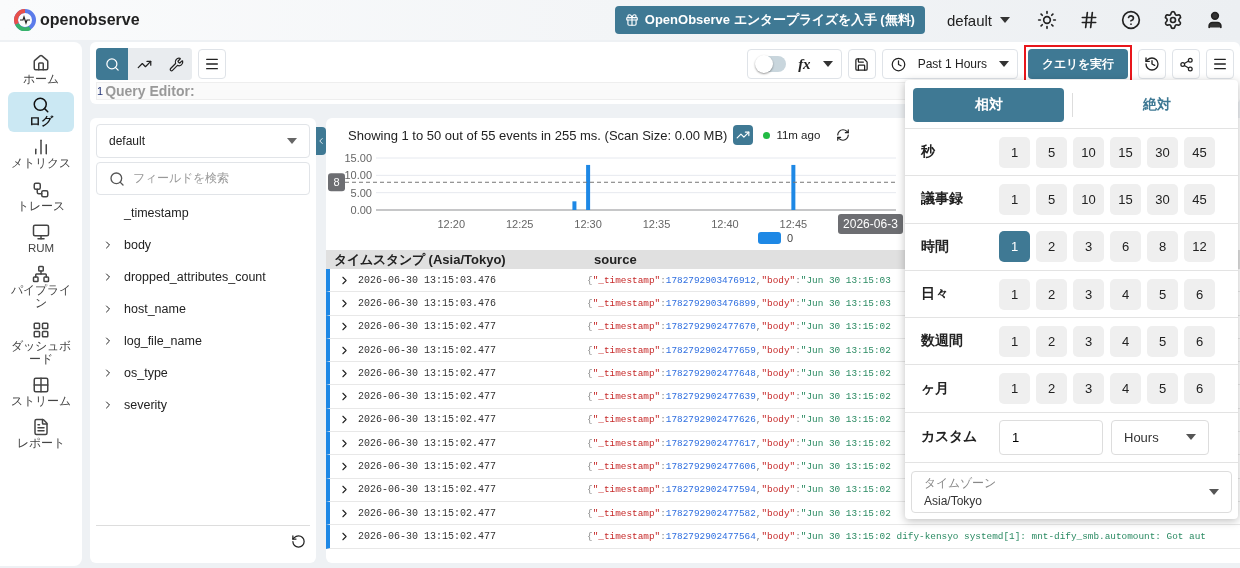  Describe the element at coordinates (743, 135) in the screenshot. I see `chart-toggle-button` at that location.